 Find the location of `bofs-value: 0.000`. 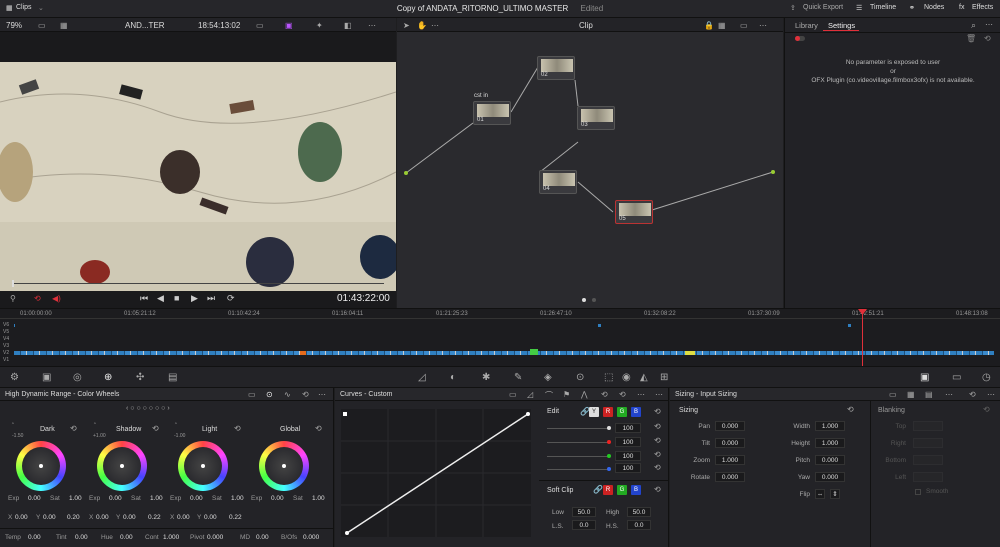

bofs-value: 0.000 is located at coordinates (311, 537).